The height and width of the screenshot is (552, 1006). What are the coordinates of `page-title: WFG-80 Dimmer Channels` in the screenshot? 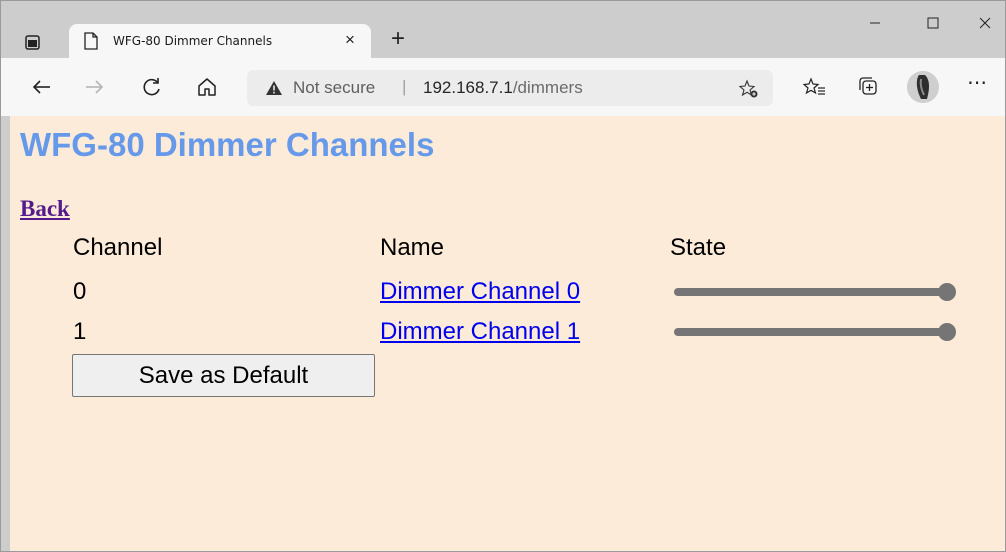 It's located at (227, 144).